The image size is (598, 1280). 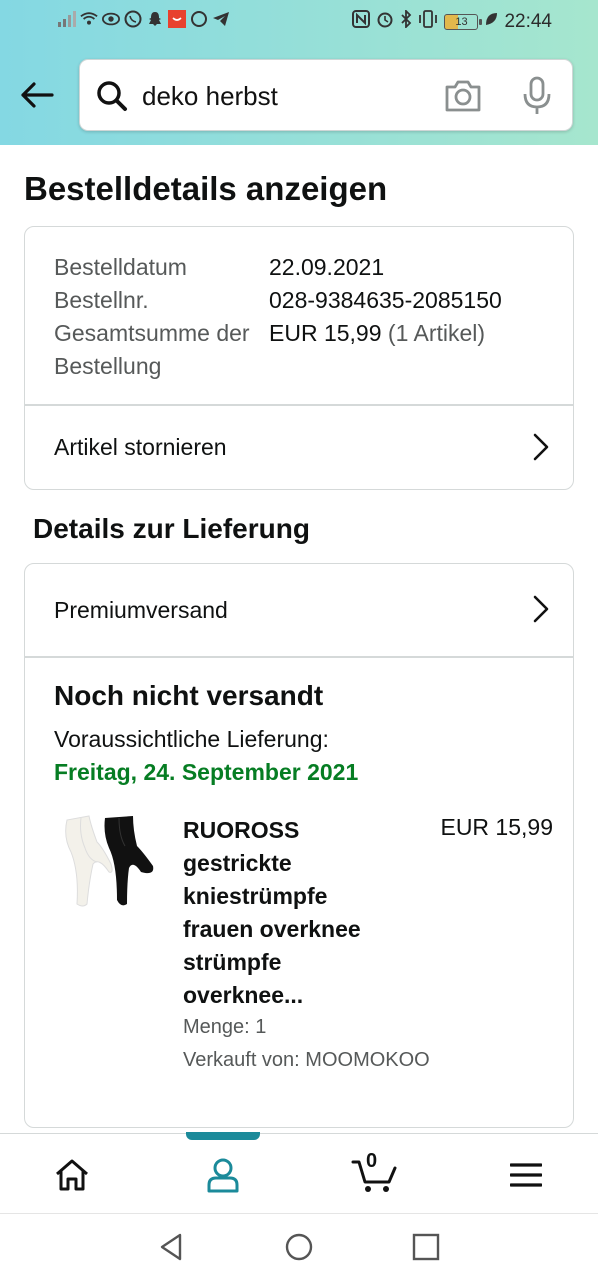 I want to click on product-image, so click(x=109, y=864).